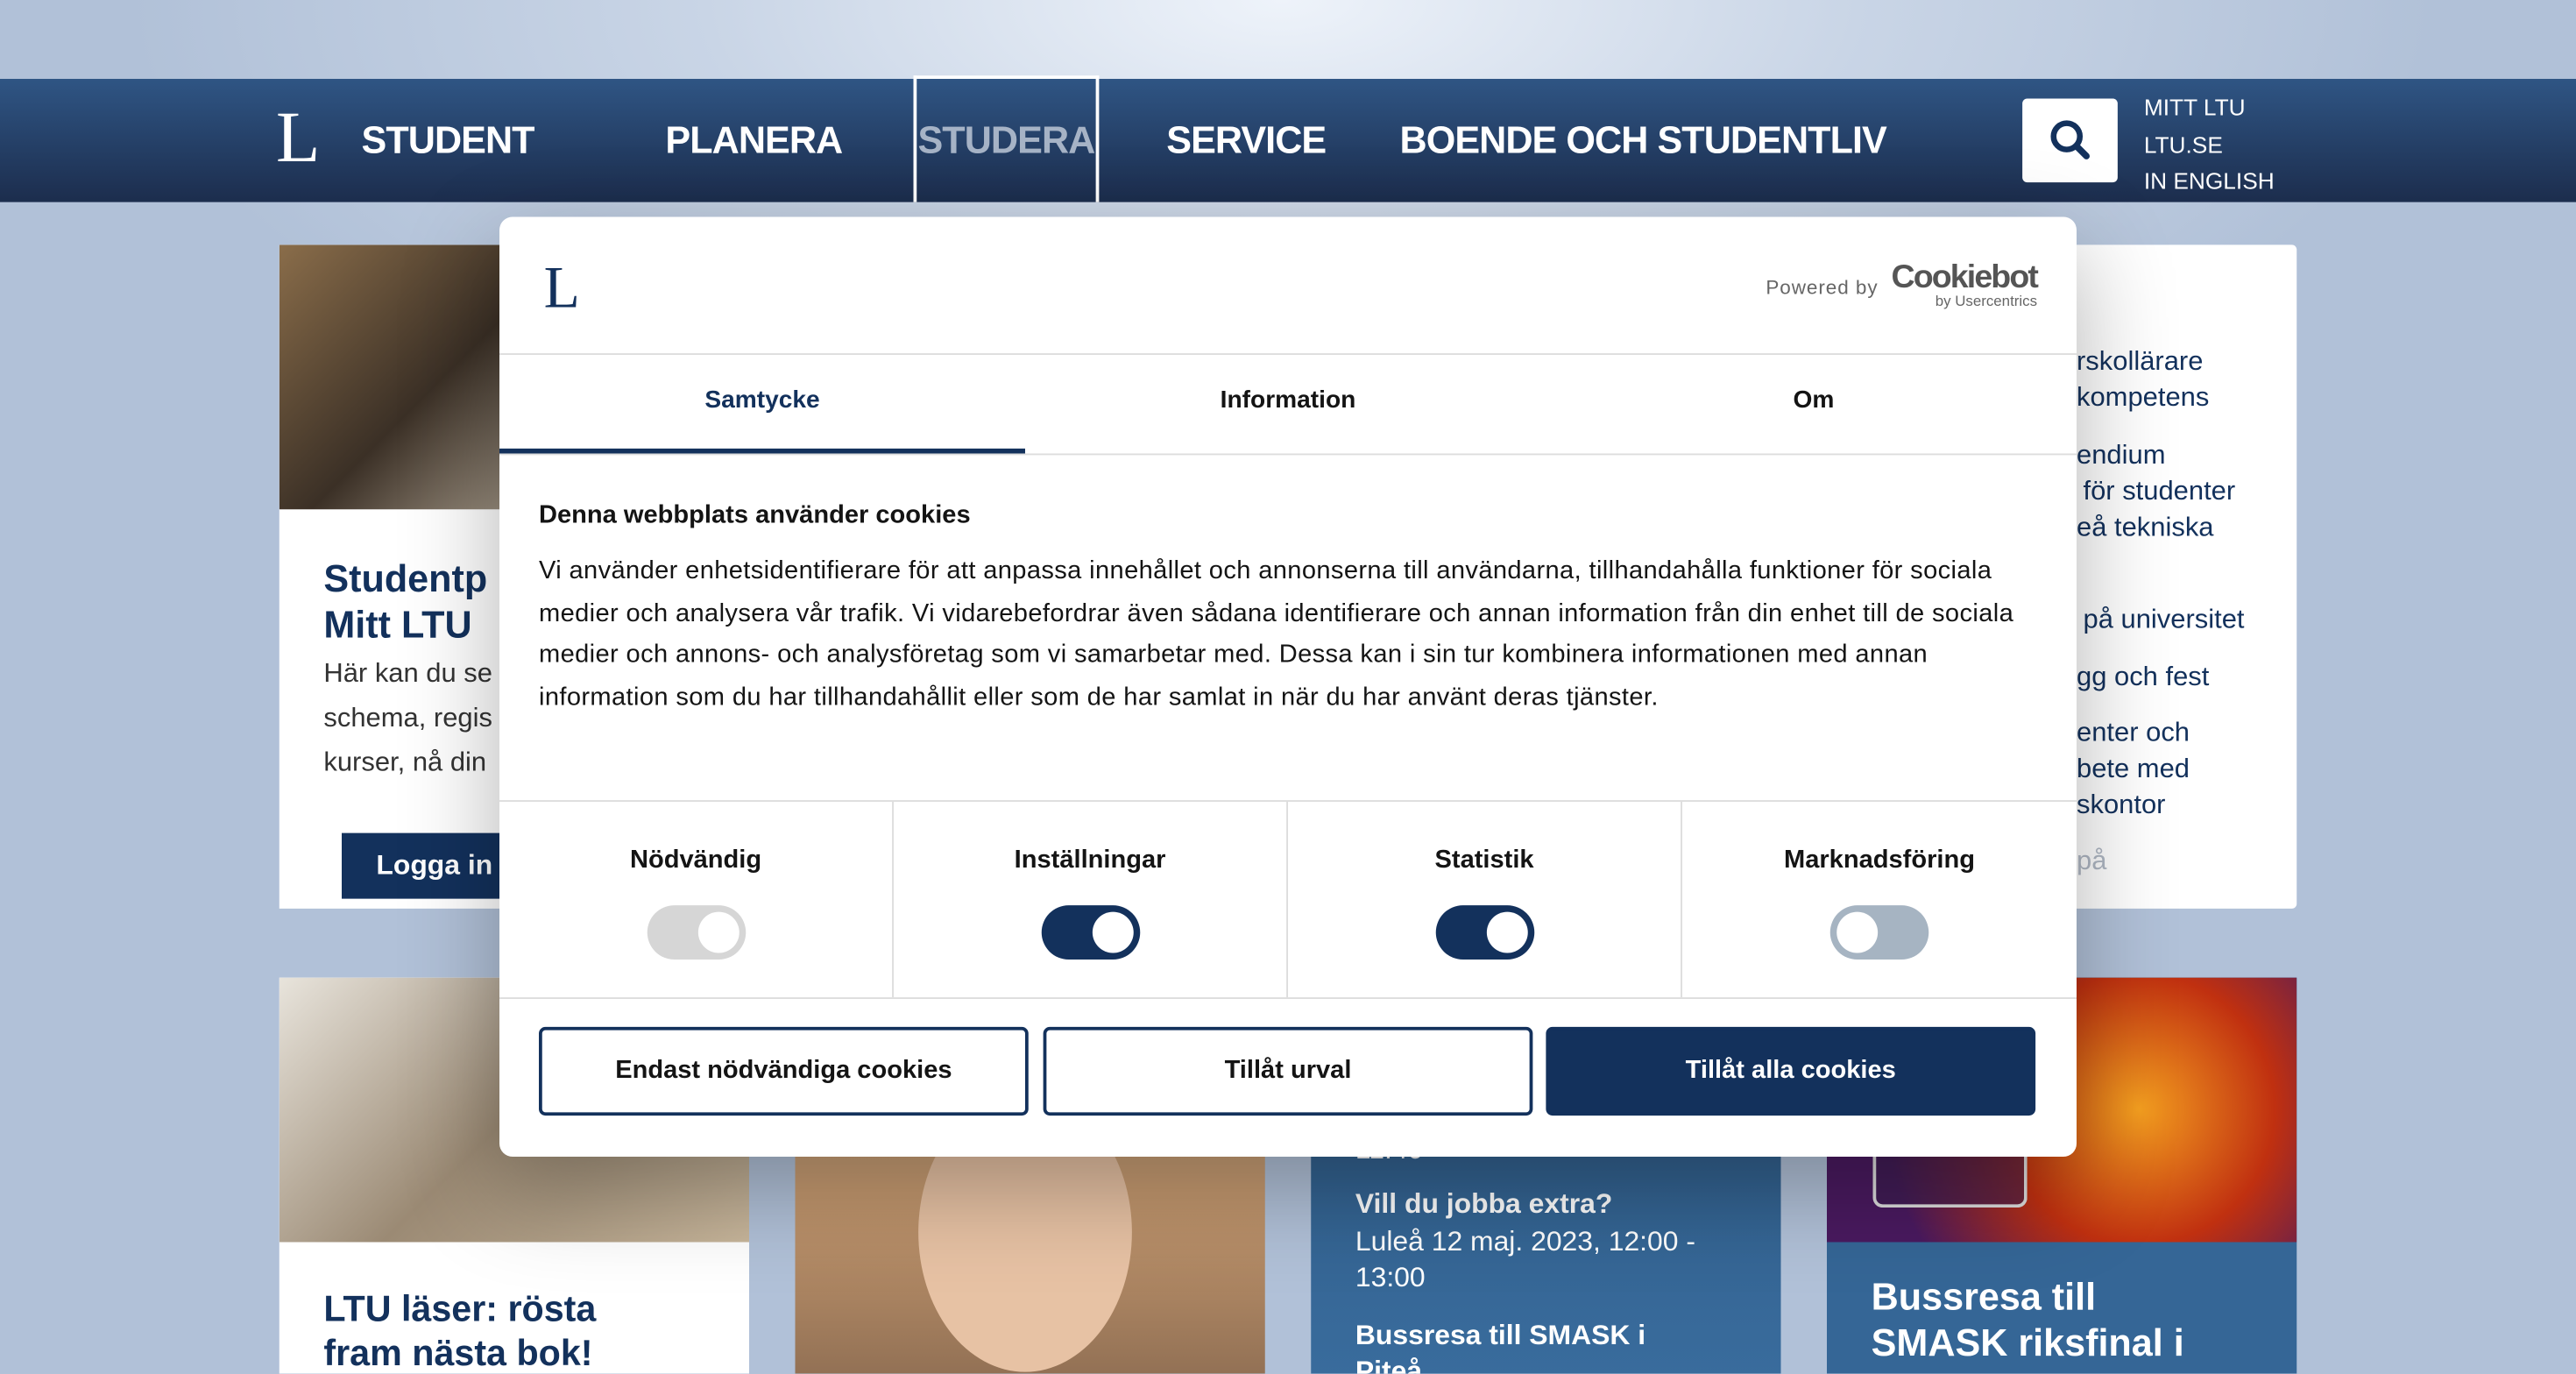 This screenshot has height=1374, width=2576. What do you see at coordinates (2121, 455) in the screenshot?
I see `link: endium` at bounding box center [2121, 455].